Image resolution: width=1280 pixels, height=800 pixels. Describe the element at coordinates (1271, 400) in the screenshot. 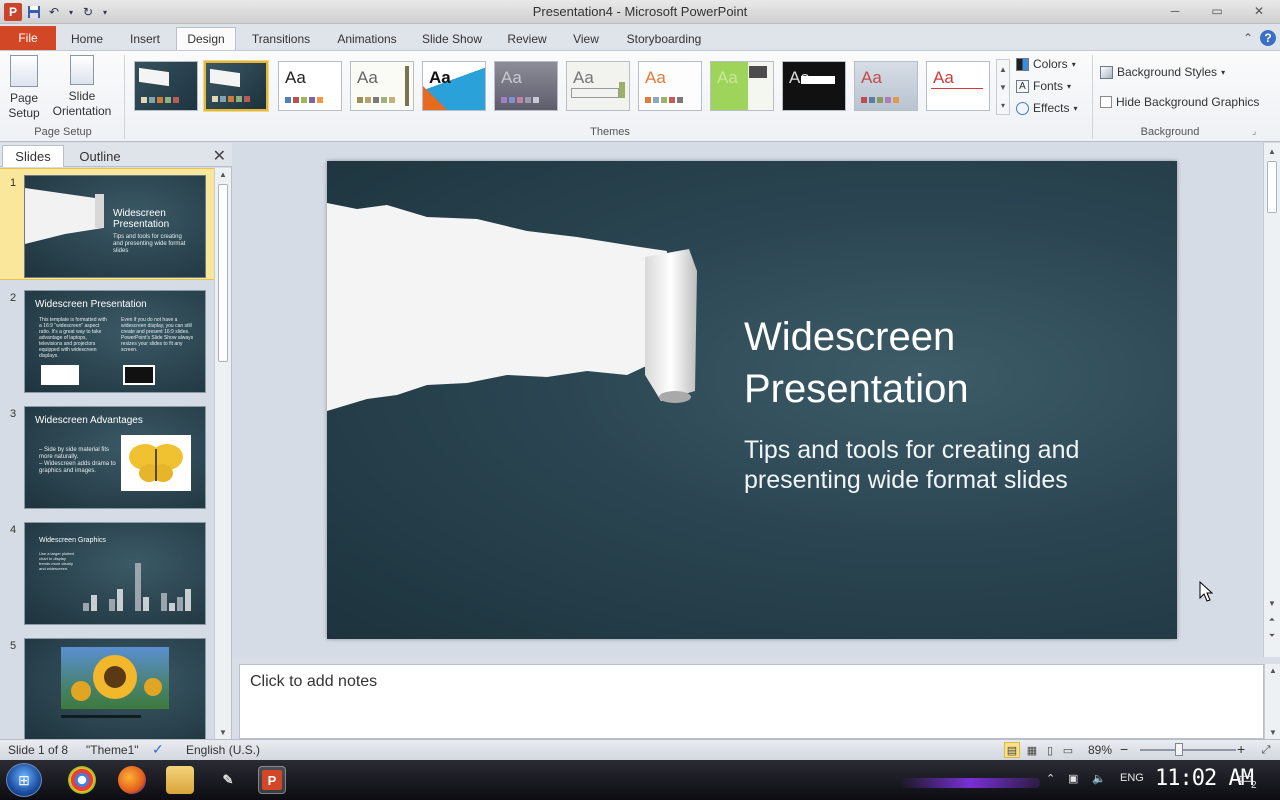

I see `editor-scrollbar: ▲ ▼ ⏶ ⏷` at that location.